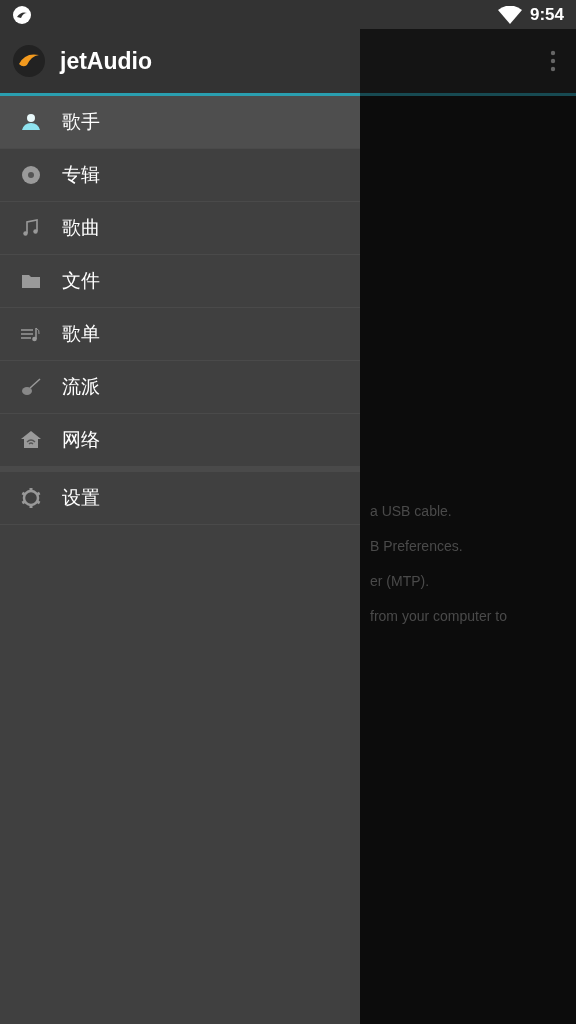  What do you see at coordinates (411, 511) in the screenshot?
I see `instruction-text: a USB cable.` at bounding box center [411, 511].